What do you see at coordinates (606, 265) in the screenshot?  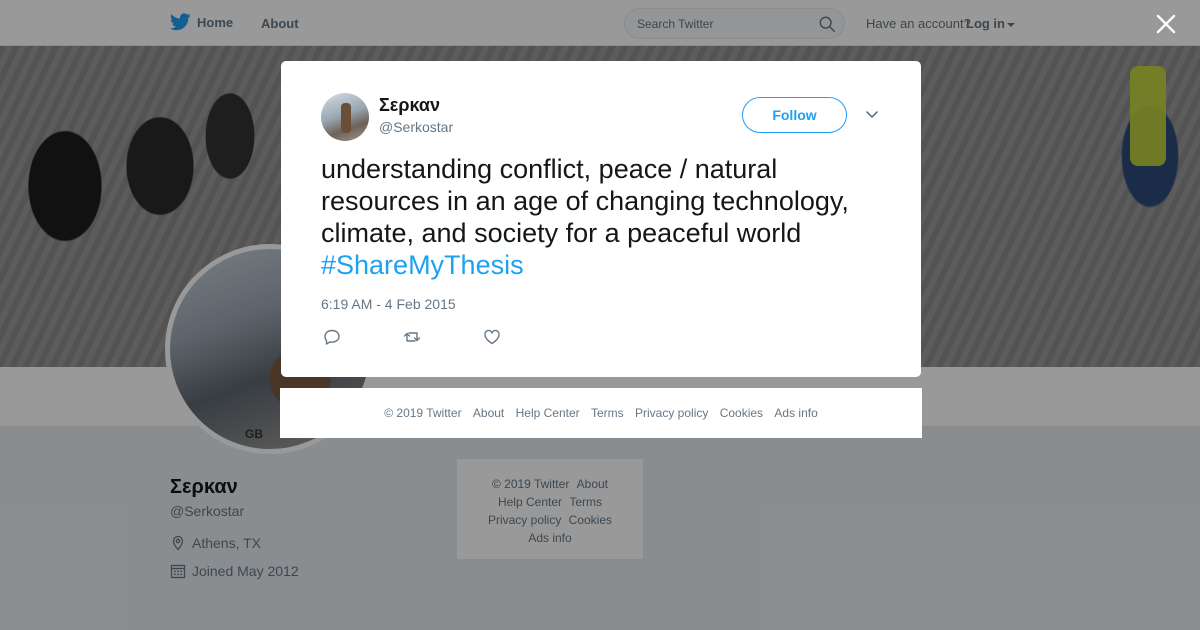 I see `tweet-hashtag-link: #ShareMyThesis` at bounding box center [606, 265].